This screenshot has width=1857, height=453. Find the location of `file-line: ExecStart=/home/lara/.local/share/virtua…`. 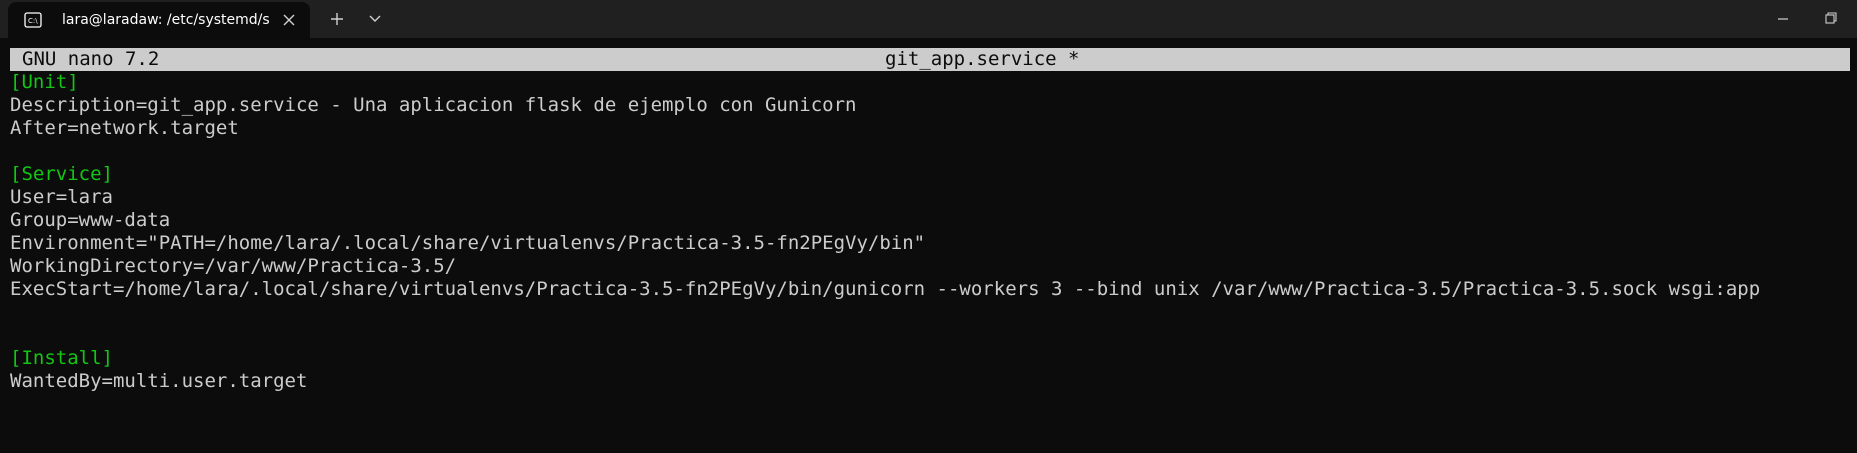

file-line: ExecStart=/home/lara/.local/share/virtua… is located at coordinates (885, 289).